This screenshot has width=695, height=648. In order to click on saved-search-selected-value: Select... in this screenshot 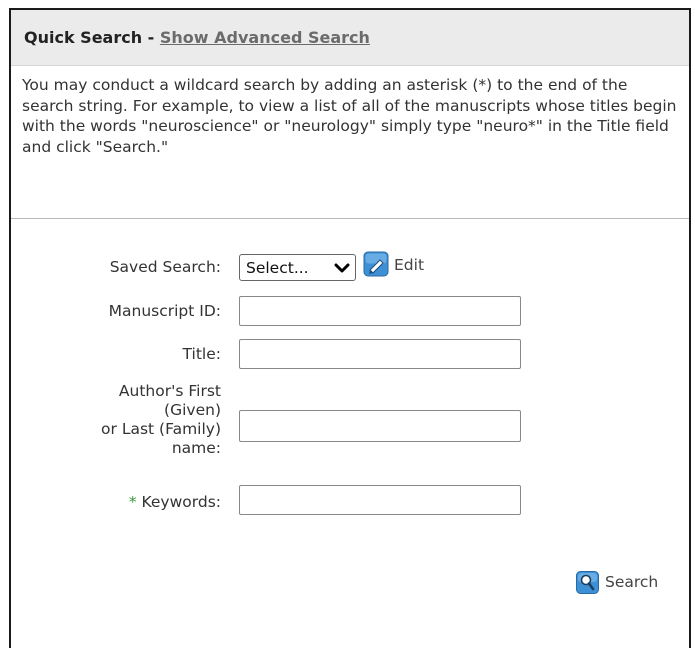, I will do `click(277, 267)`.